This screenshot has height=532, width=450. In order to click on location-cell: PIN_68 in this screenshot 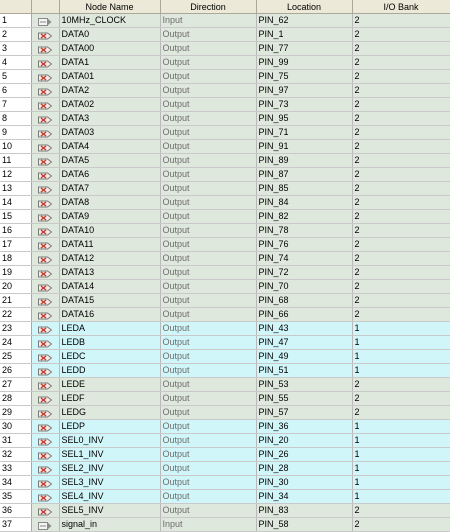, I will do `click(304, 300)`.